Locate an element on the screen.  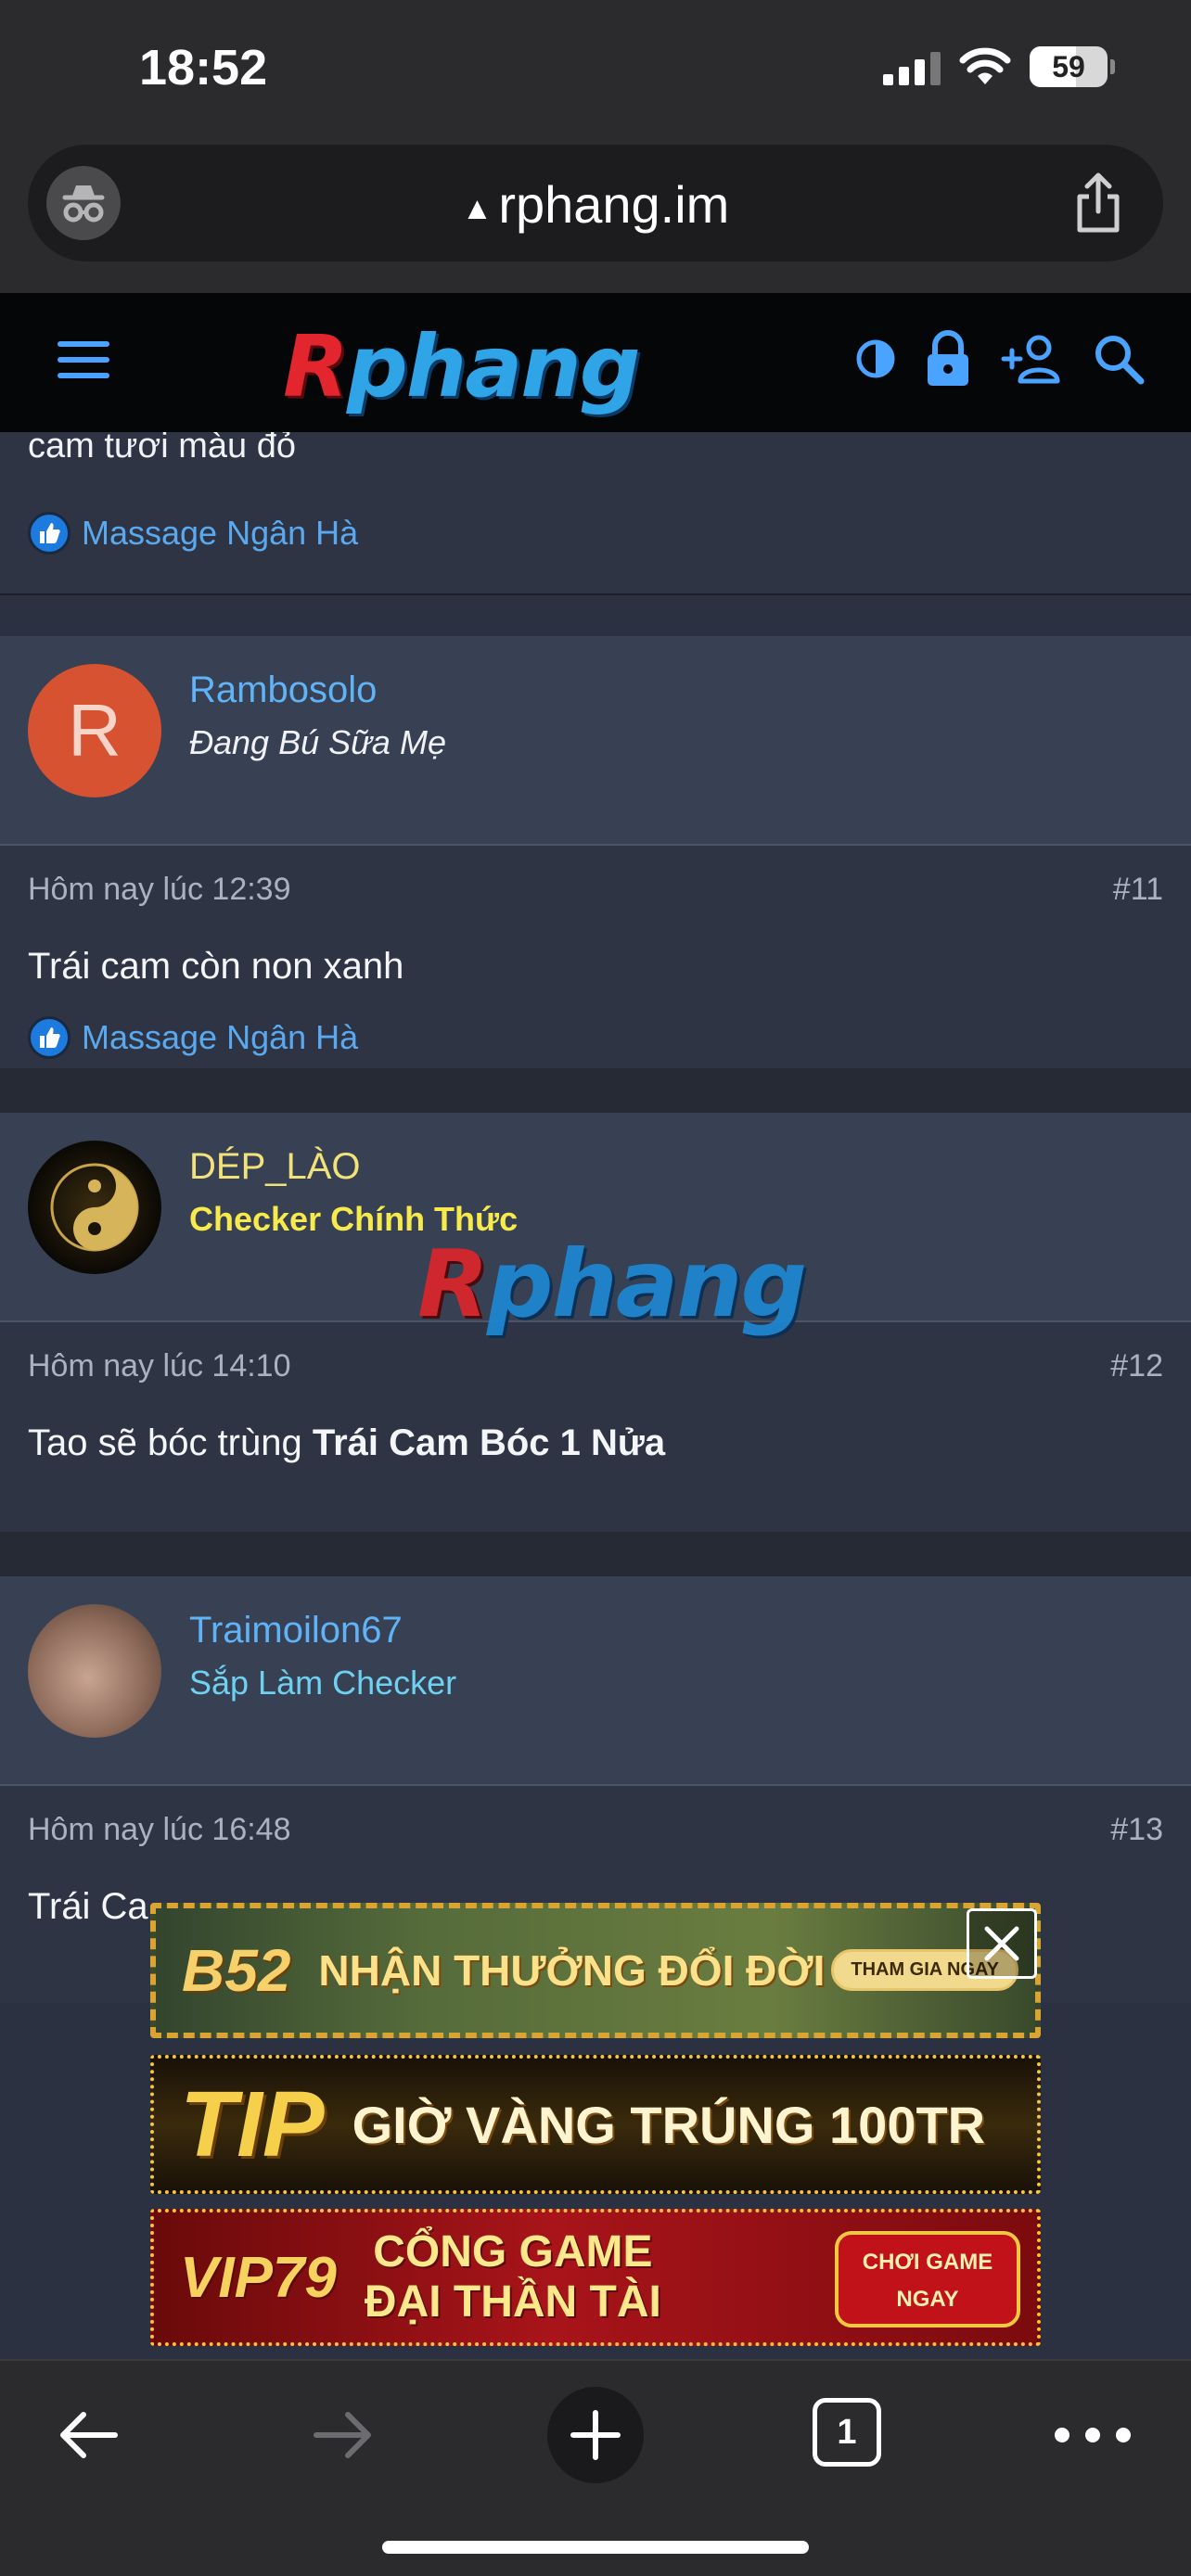
ad-brand: B52 is located at coordinates (236, 1970).